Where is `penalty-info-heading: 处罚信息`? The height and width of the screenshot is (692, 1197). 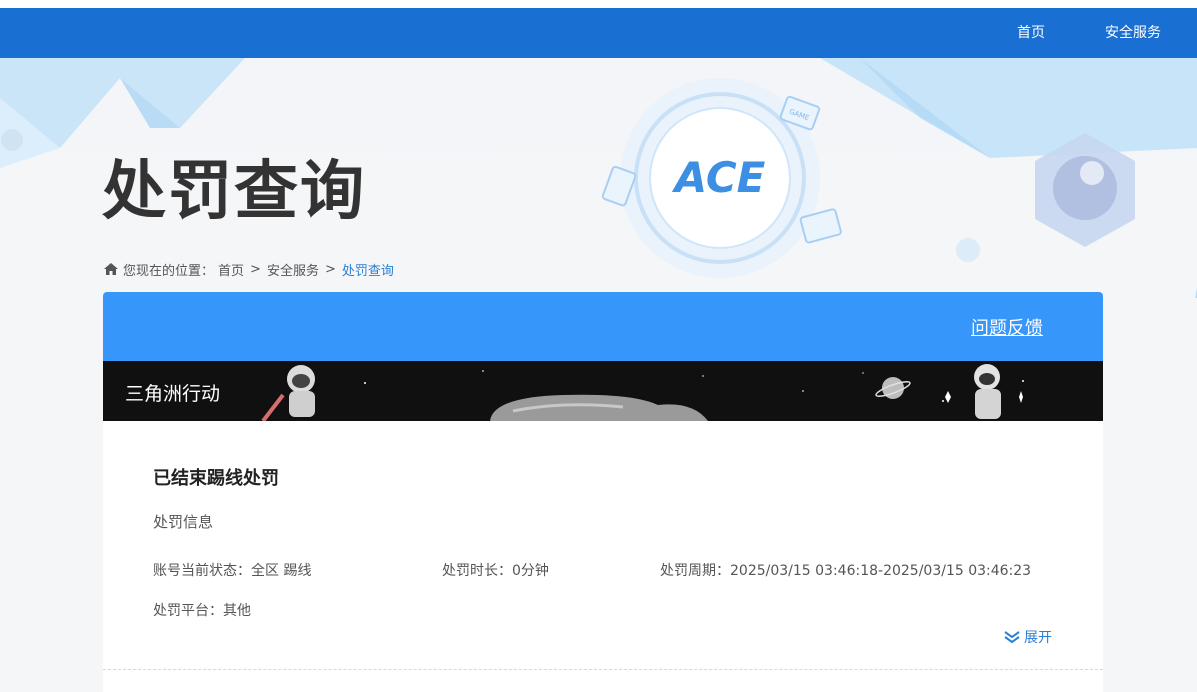 penalty-info-heading: 处罚信息 is located at coordinates (183, 522).